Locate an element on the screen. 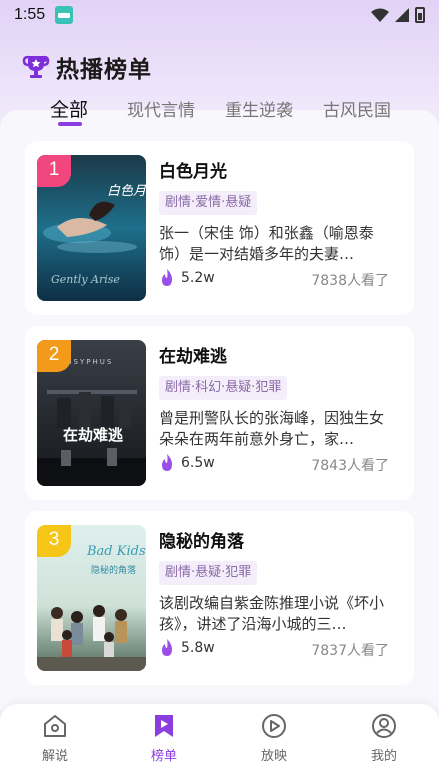 The width and height of the screenshot is (439, 780). page-header: 热播榜单 is located at coordinates (87, 67).